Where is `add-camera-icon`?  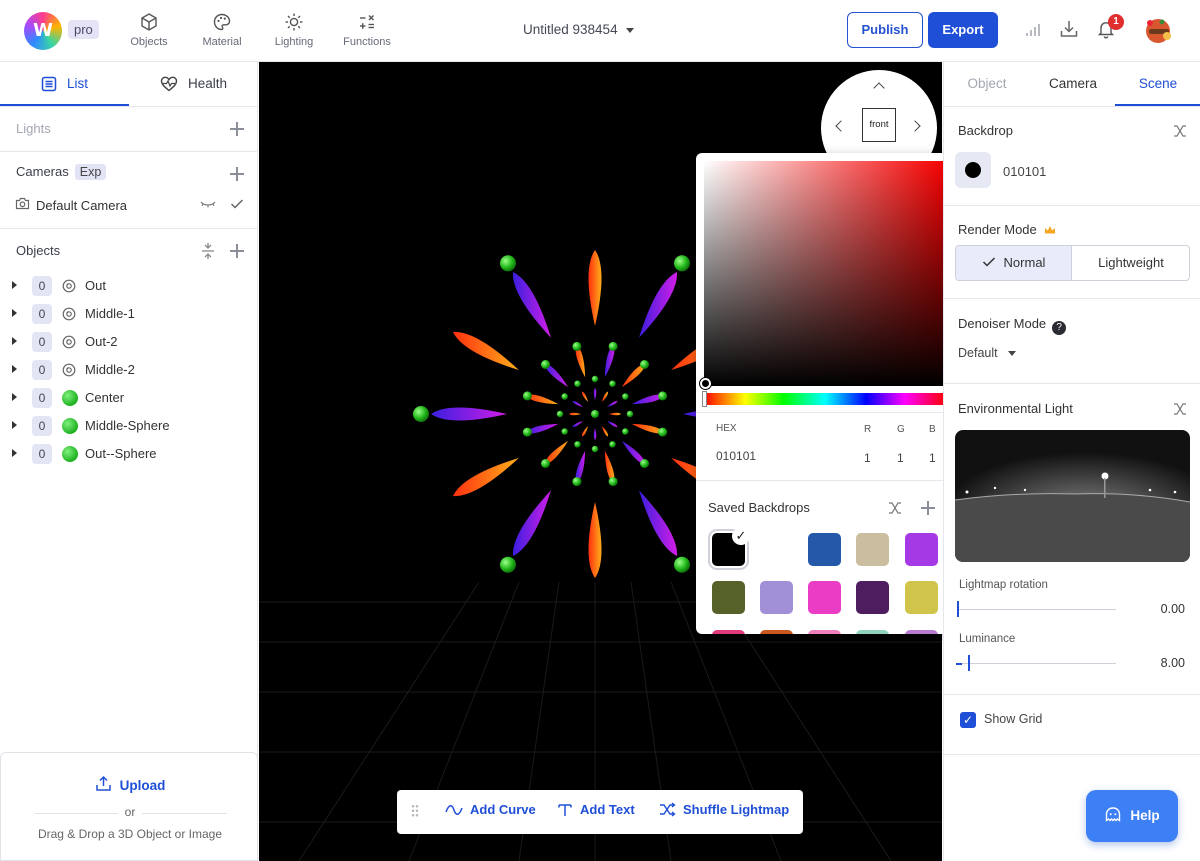 add-camera-icon is located at coordinates (237, 174).